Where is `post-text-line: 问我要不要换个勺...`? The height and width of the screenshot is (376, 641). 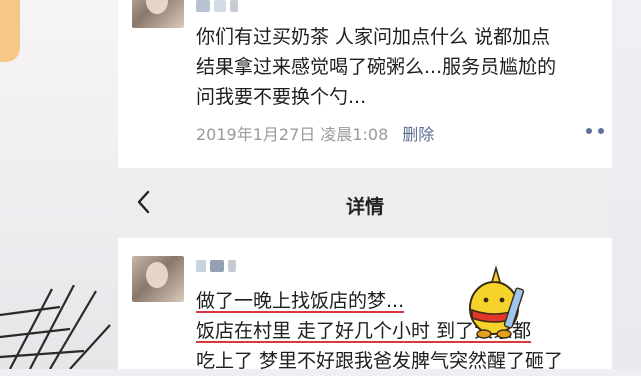 post-text-line: 问我要不要换个勺... is located at coordinates (281, 97).